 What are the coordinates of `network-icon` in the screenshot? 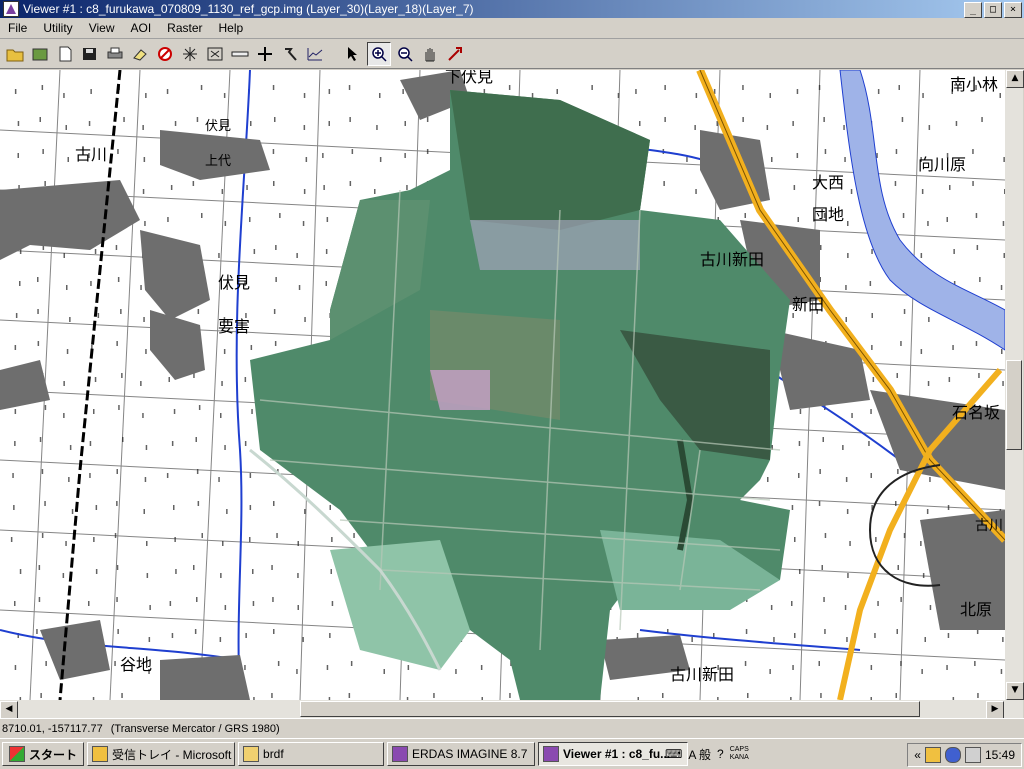 It's located at (952, 755).